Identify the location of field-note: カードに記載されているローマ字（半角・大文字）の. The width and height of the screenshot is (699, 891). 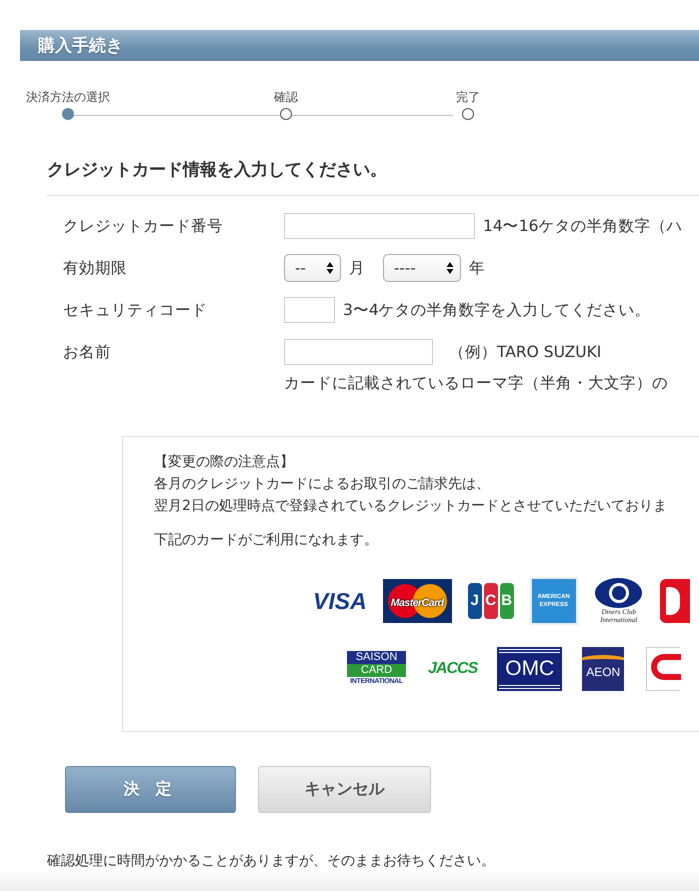
(476, 383).